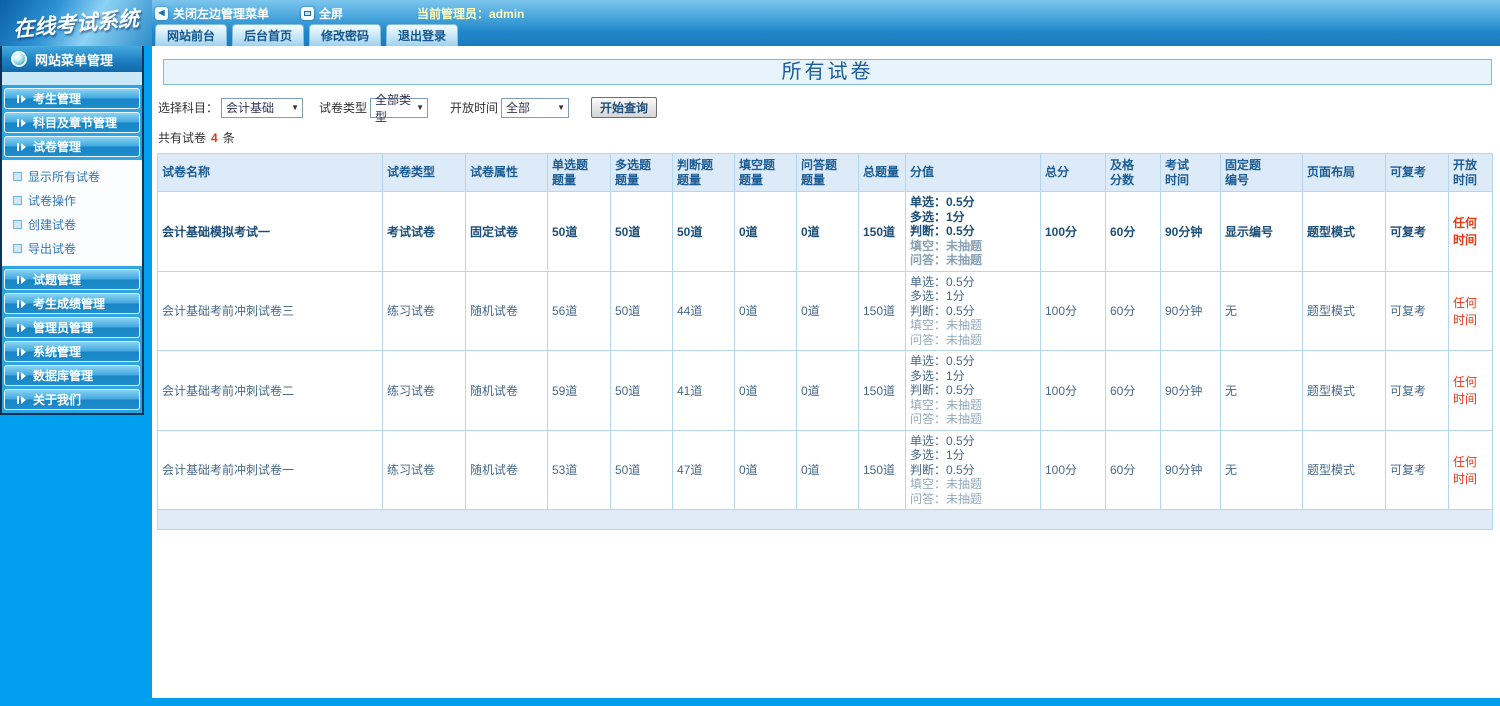  I want to click on tab-logout: 退出登录, so click(422, 35).